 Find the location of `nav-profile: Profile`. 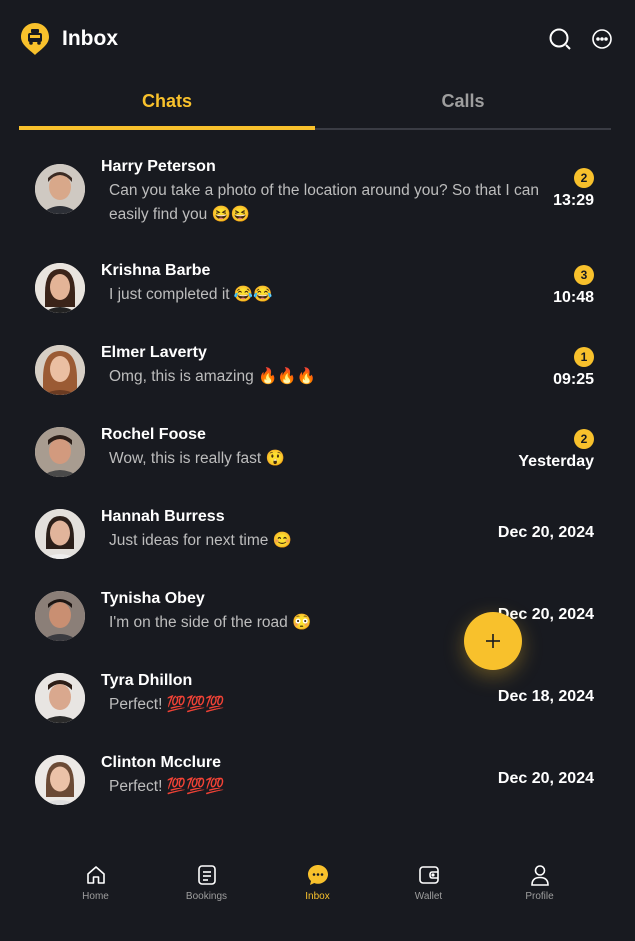

nav-profile: Profile is located at coordinates (540, 882).